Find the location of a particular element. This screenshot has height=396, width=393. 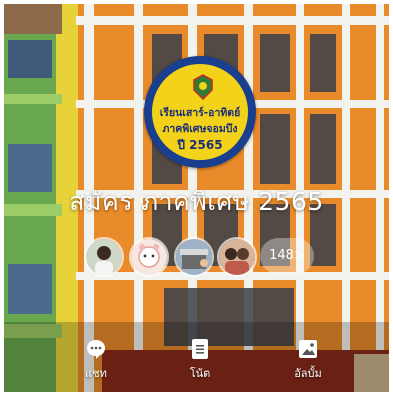

more-members-button: 148> is located at coordinates (287, 256).